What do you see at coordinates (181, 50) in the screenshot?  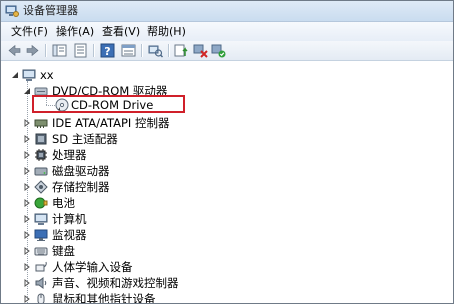 I see `update-driver-icon` at bounding box center [181, 50].